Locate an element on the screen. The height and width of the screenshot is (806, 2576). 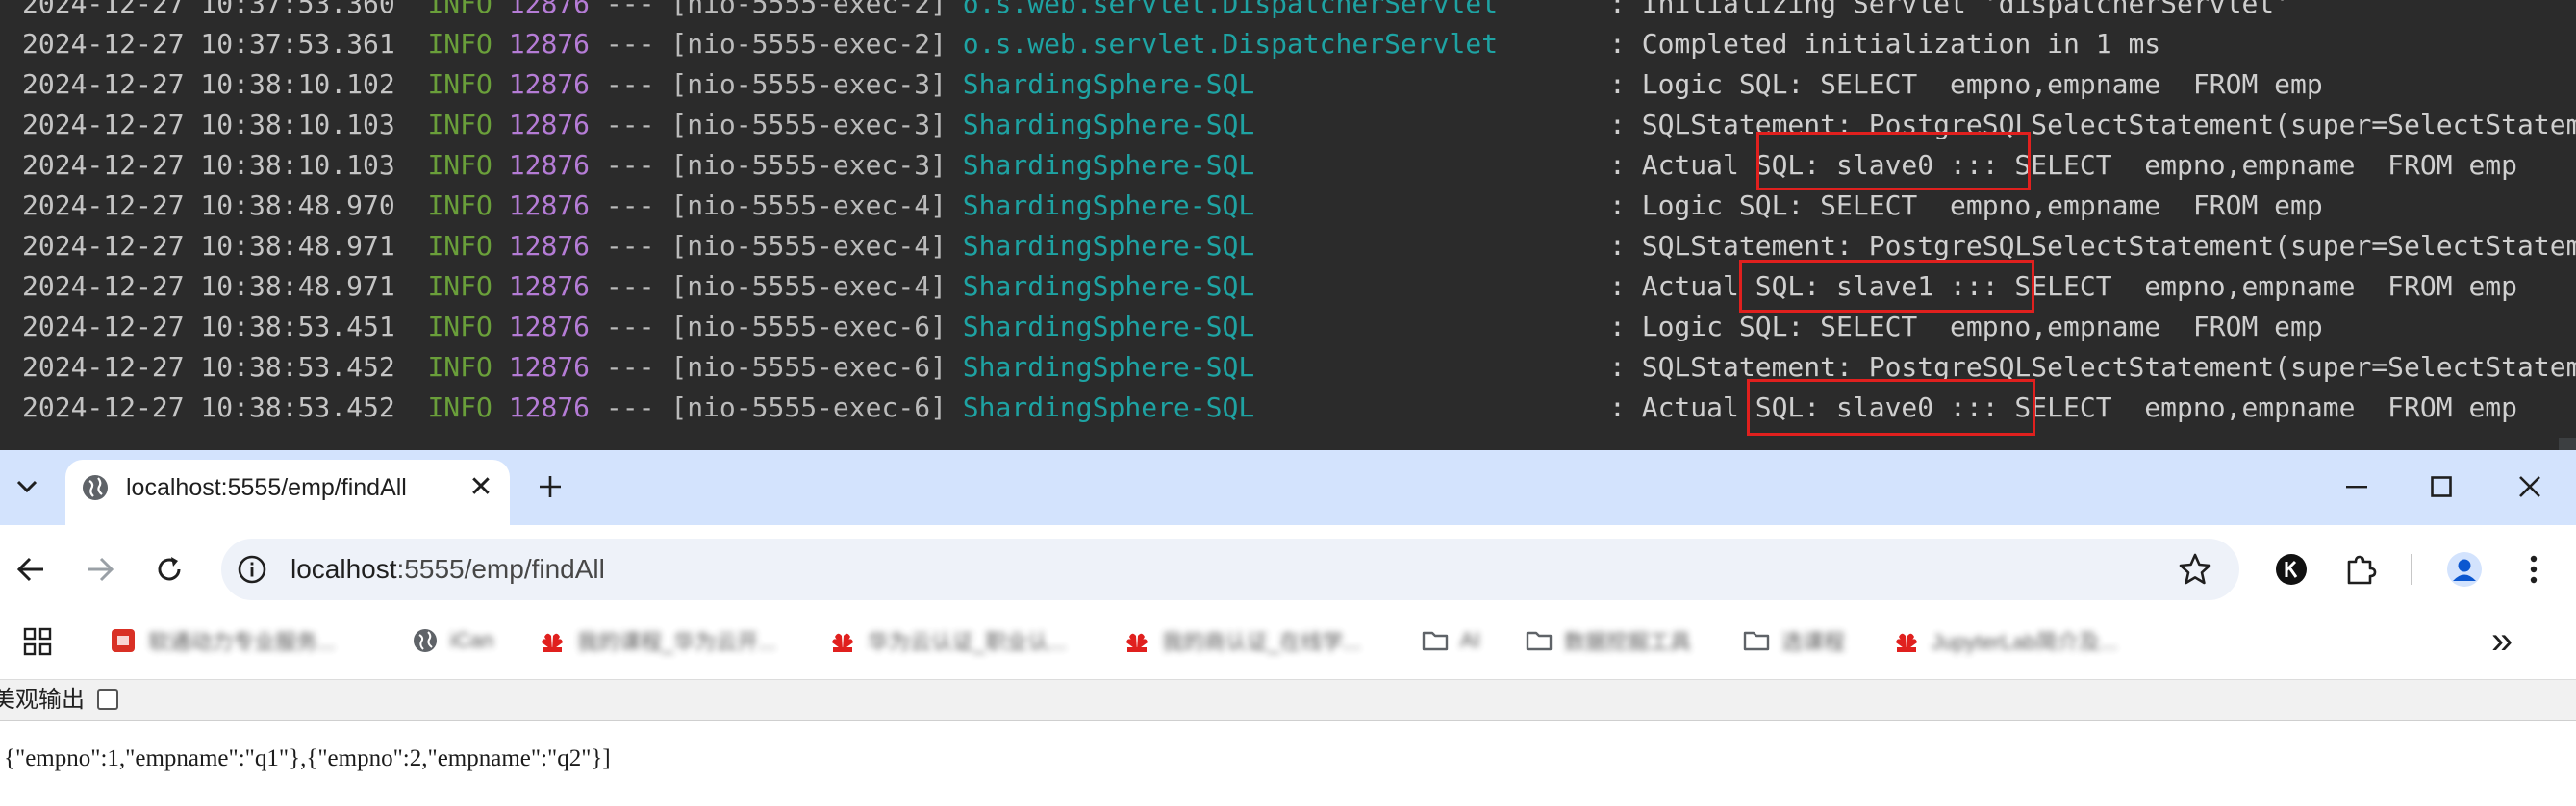
console-scrollbar is located at coordinates (2567, 444).